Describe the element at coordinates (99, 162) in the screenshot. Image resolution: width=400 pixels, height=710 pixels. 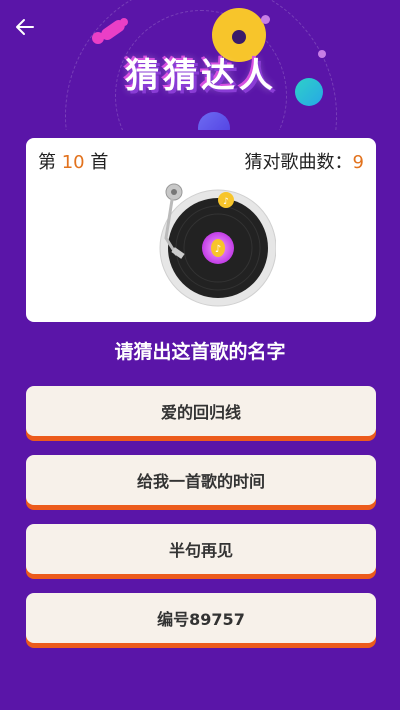
I see `level-suffix: 首` at that location.